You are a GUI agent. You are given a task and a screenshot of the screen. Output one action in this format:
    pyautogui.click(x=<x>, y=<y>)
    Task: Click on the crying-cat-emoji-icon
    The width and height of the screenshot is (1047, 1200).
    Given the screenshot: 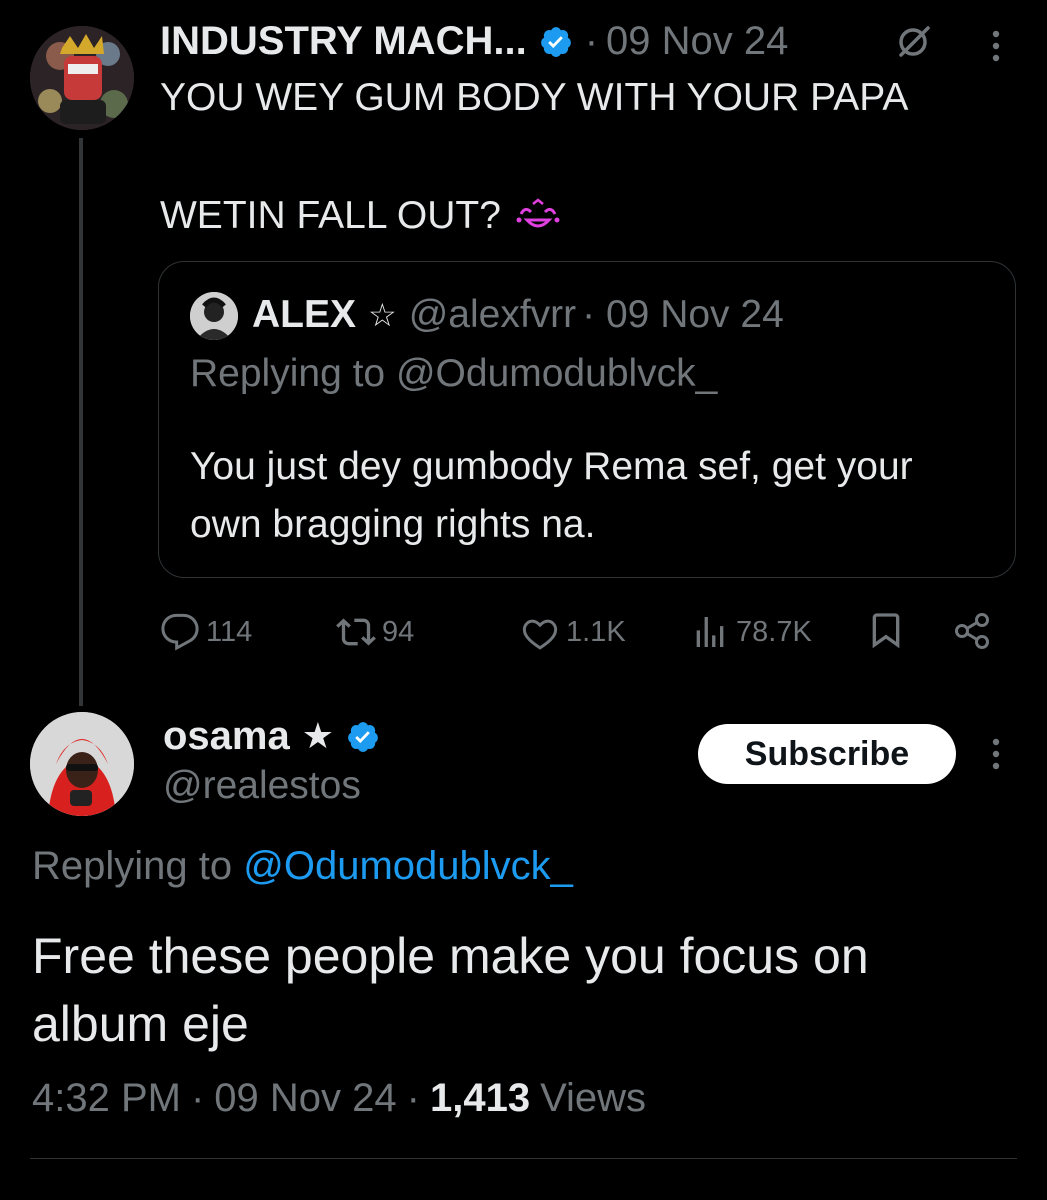 What is the action you would take?
    pyautogui.click(x=538, y=216)
    